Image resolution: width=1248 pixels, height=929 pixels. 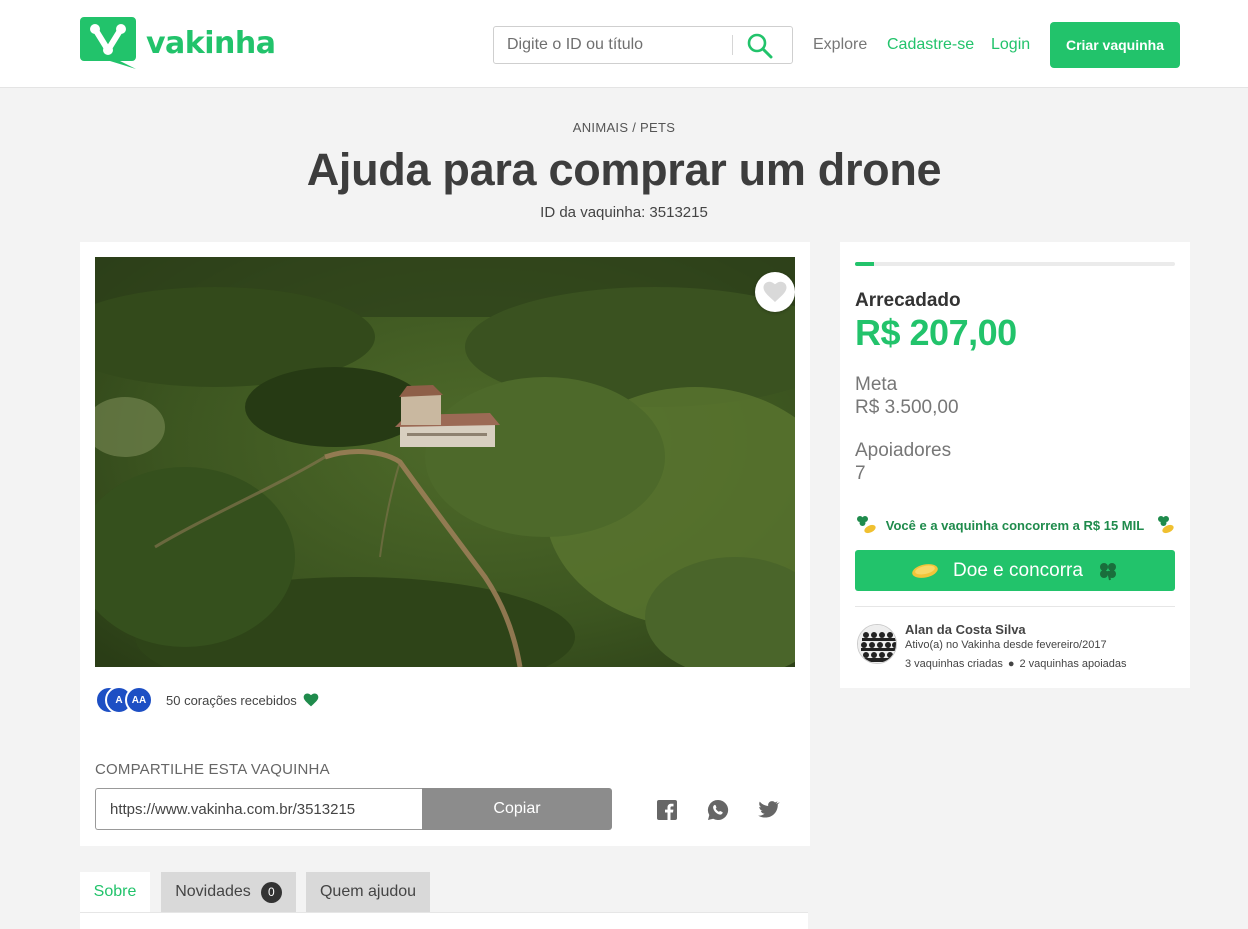 I want to click on promo-banner: Você e a vaquinha concorrem a R$ 15 MIL, so click(x=1015, y=525).